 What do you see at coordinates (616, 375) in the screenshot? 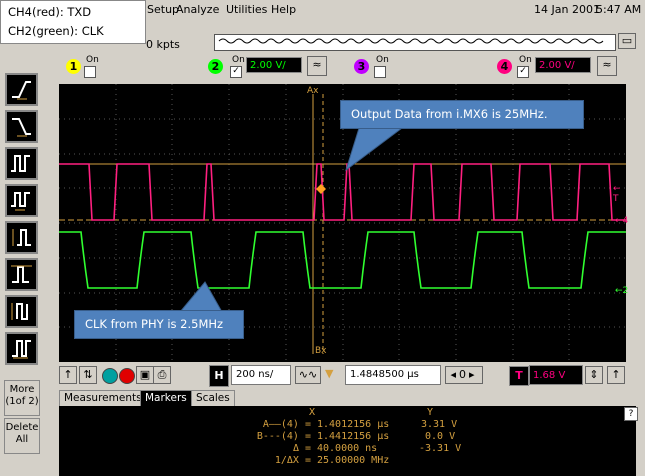
I see `trigger-slope-button: ↑` at bounding box center [616, 375].